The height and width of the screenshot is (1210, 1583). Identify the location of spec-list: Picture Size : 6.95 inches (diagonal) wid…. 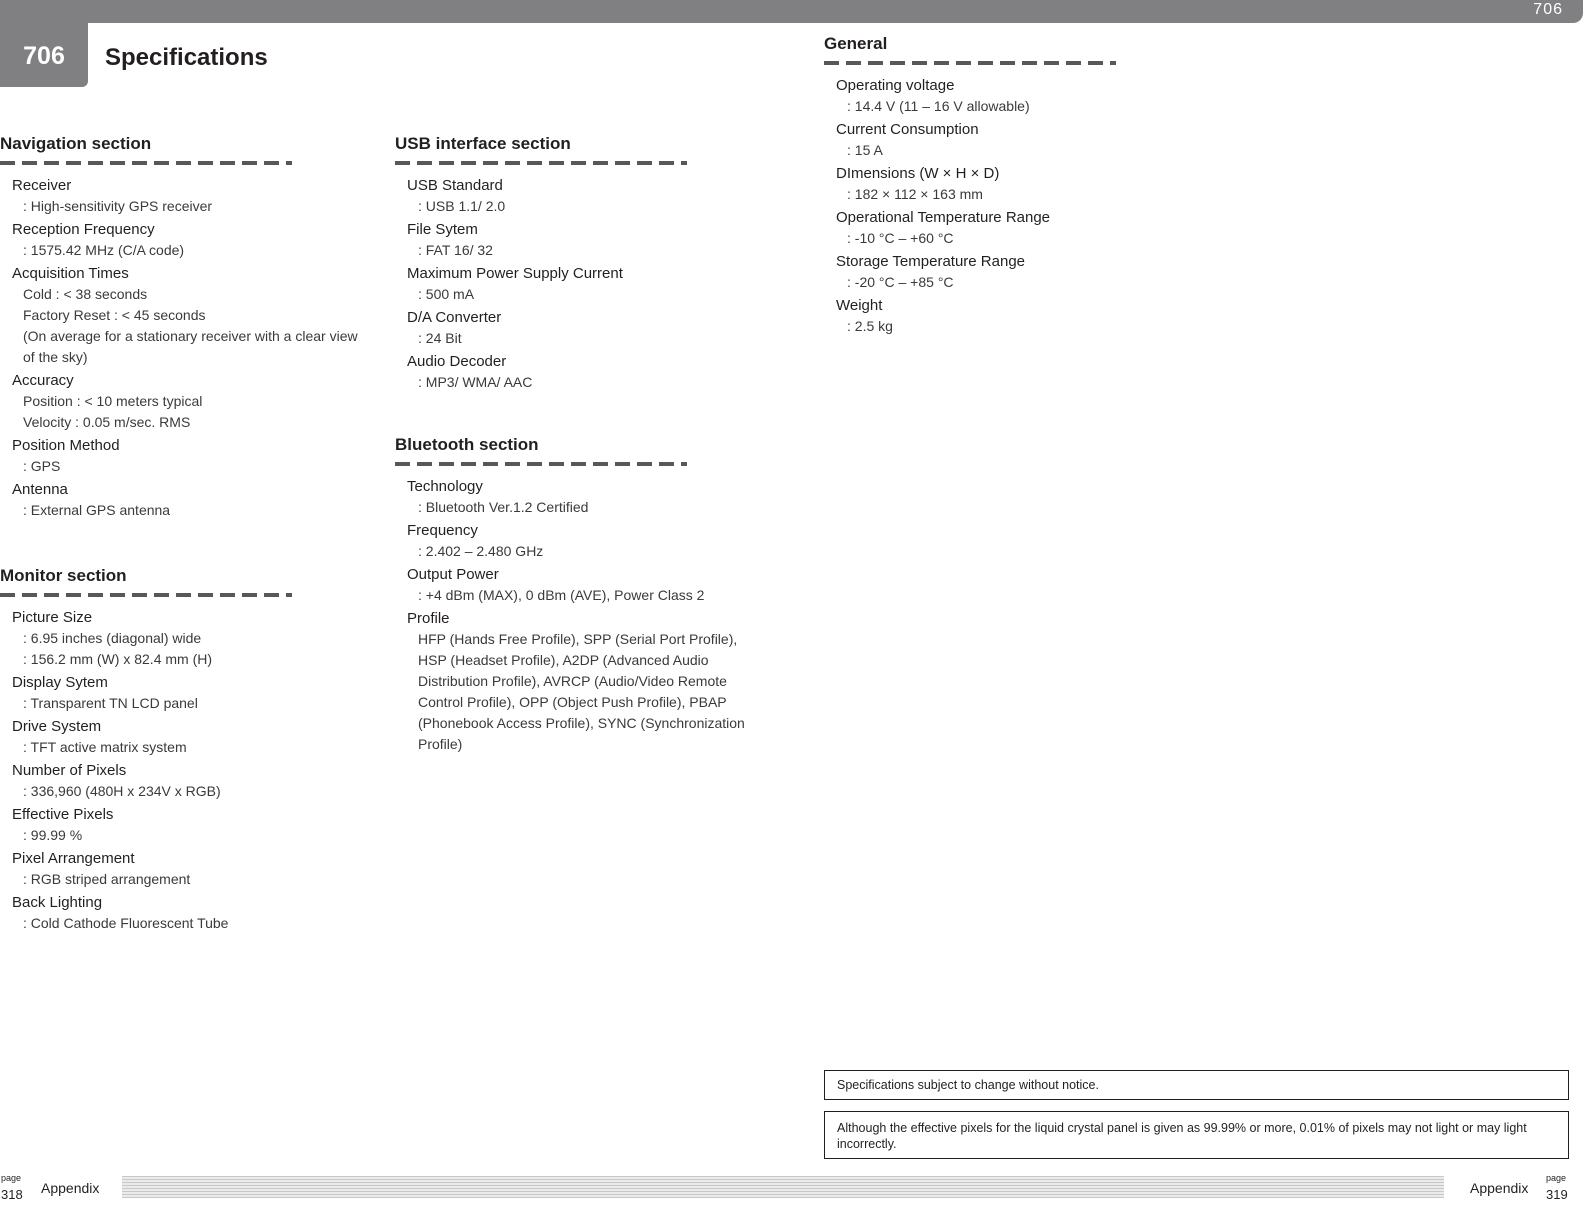
(180, 770).